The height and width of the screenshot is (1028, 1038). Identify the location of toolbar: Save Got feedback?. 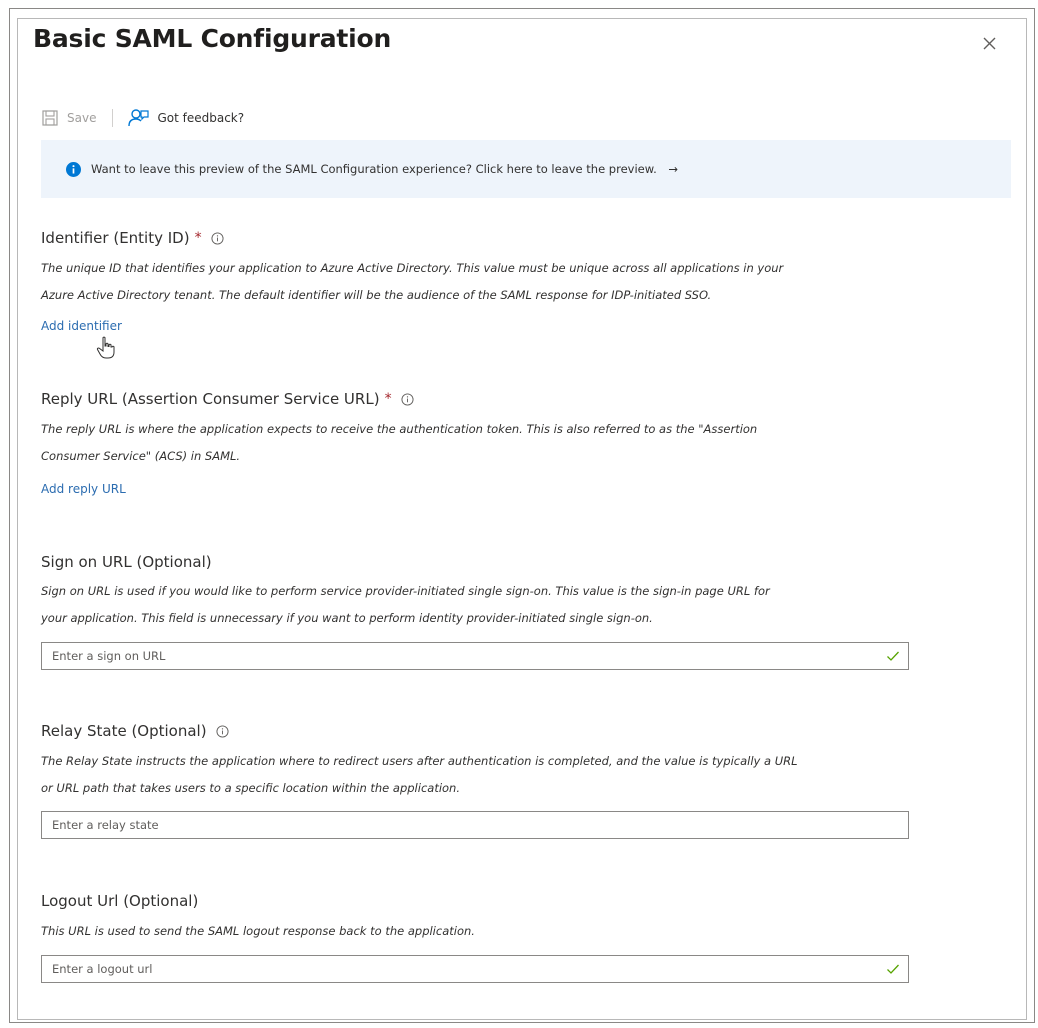
(142, 118).